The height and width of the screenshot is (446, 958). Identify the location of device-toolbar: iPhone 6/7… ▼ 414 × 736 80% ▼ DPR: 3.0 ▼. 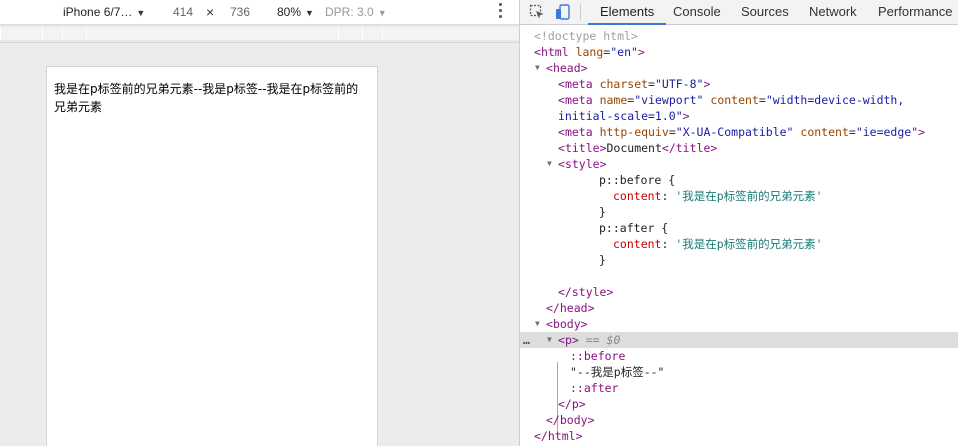
(259, 12).